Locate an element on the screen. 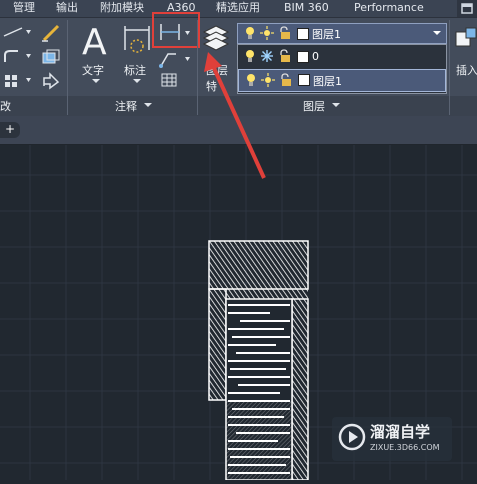 The image size is (477, 484). watermark: 溜溜自学 ZIXUE.3D66.COM is located at coordinates (392, 439).